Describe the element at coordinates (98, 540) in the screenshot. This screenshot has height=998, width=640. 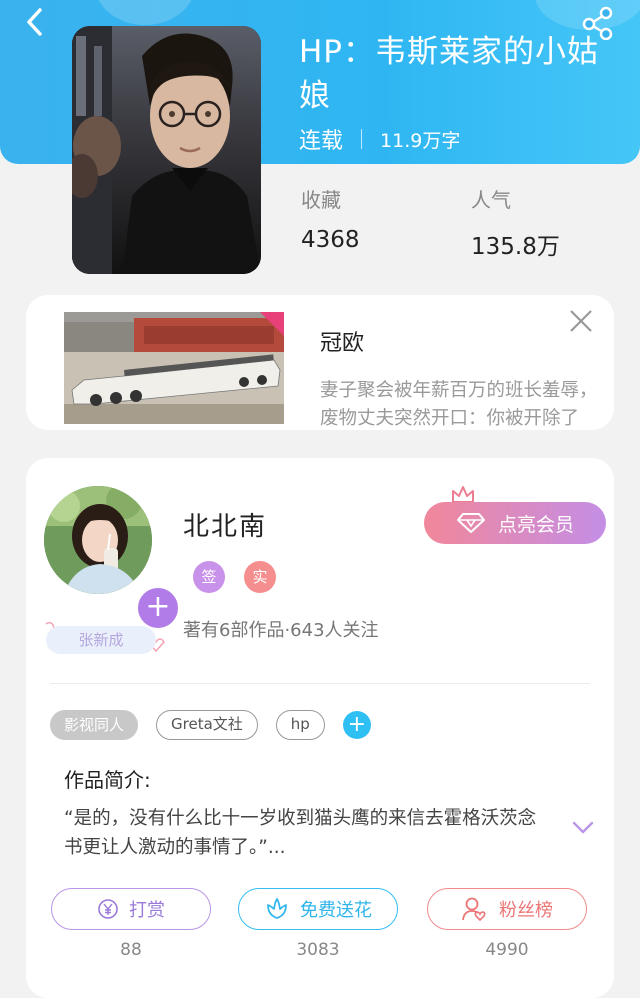
I see `avatar` at that location.